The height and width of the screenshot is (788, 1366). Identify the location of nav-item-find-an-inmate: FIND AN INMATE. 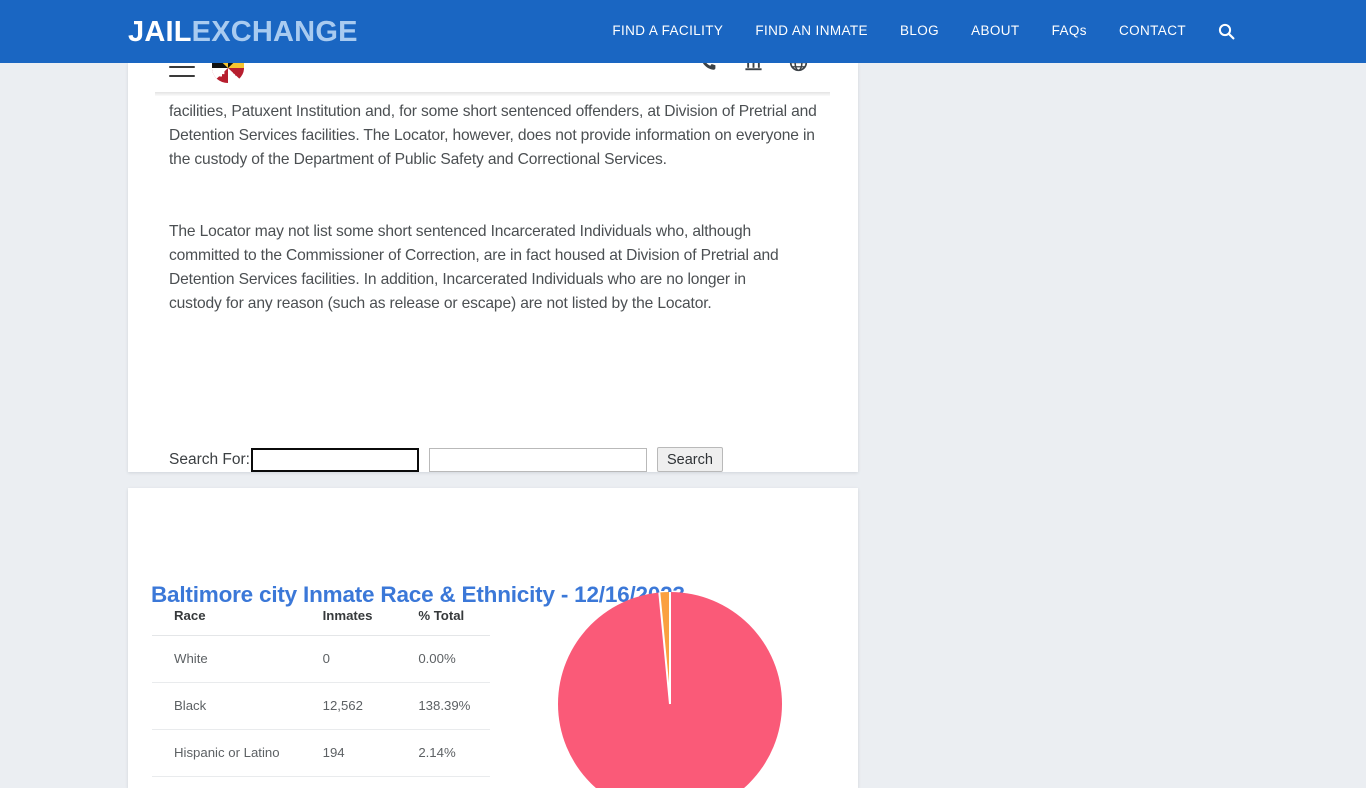
(811, 31).